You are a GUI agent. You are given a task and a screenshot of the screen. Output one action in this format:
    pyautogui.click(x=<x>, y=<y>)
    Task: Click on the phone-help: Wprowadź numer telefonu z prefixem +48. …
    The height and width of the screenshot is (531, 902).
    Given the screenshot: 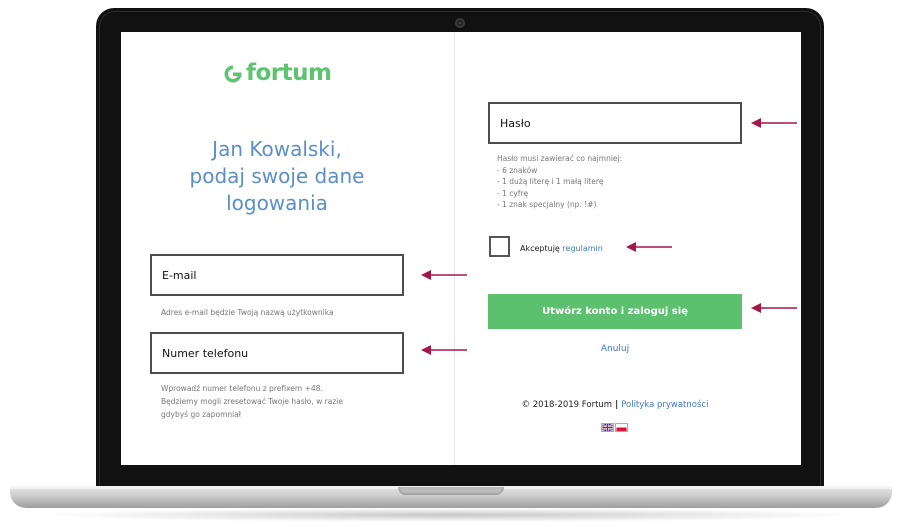 What is the action you would take?
    pyautogui.click(x=252, y=401)
    